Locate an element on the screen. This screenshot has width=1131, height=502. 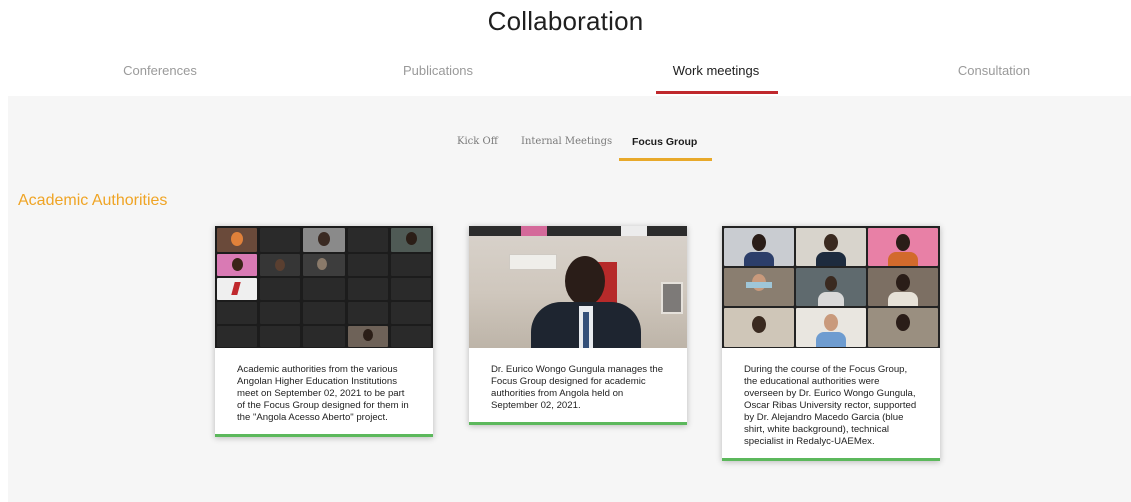
tab-work-meetings-label: Work meetings is located at coordinates (716, 70).